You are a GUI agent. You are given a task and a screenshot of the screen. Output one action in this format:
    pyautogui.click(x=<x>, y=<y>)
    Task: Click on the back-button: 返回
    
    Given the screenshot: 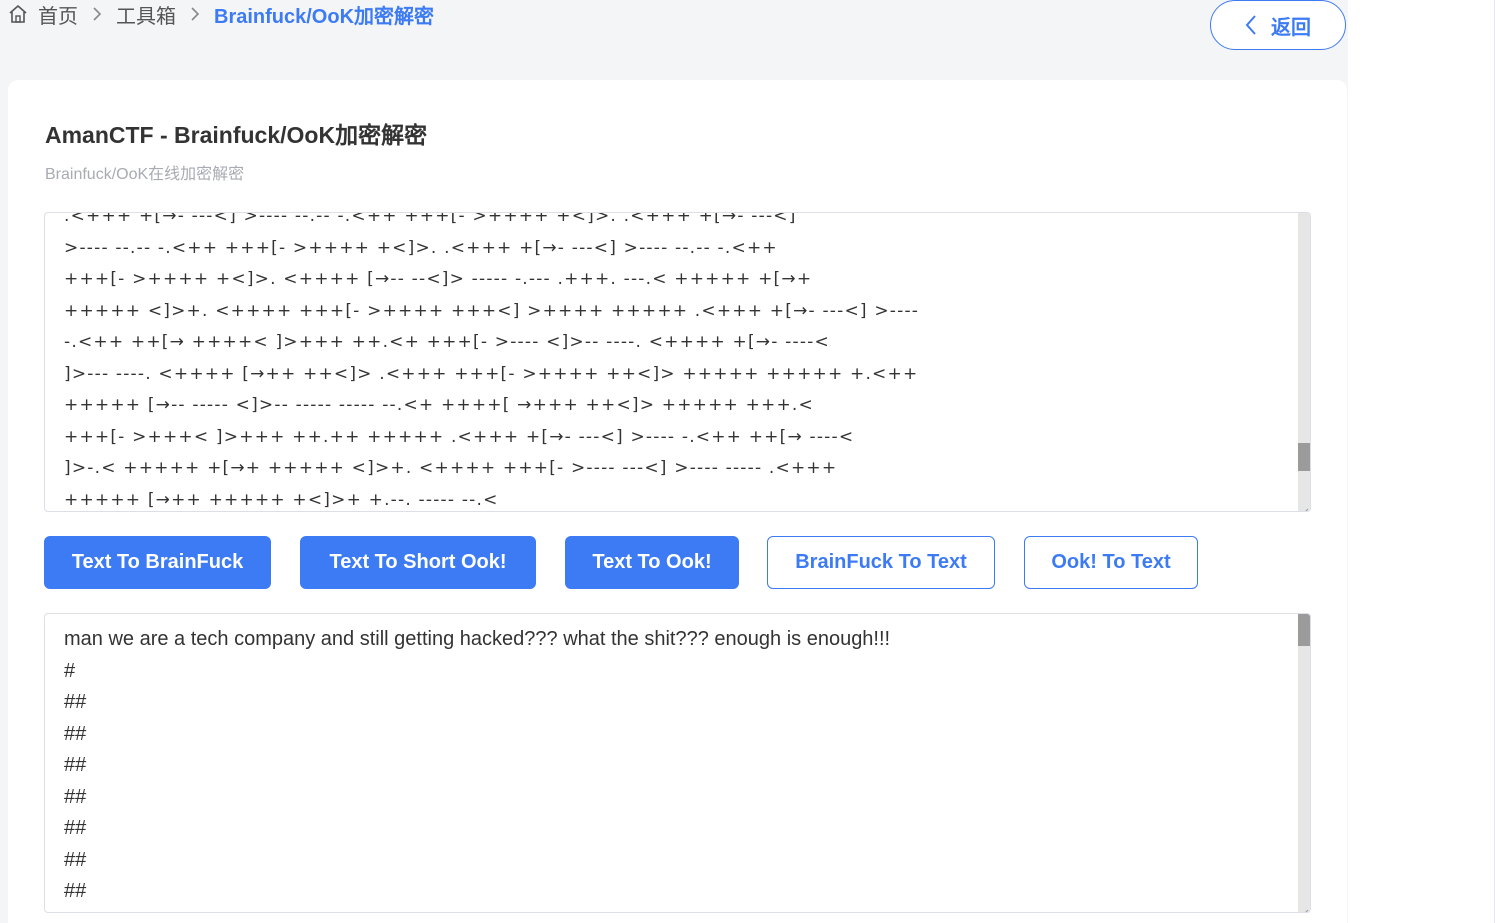 What is the action you would take?
    pyautogui.click(x=1278, y=25)
    